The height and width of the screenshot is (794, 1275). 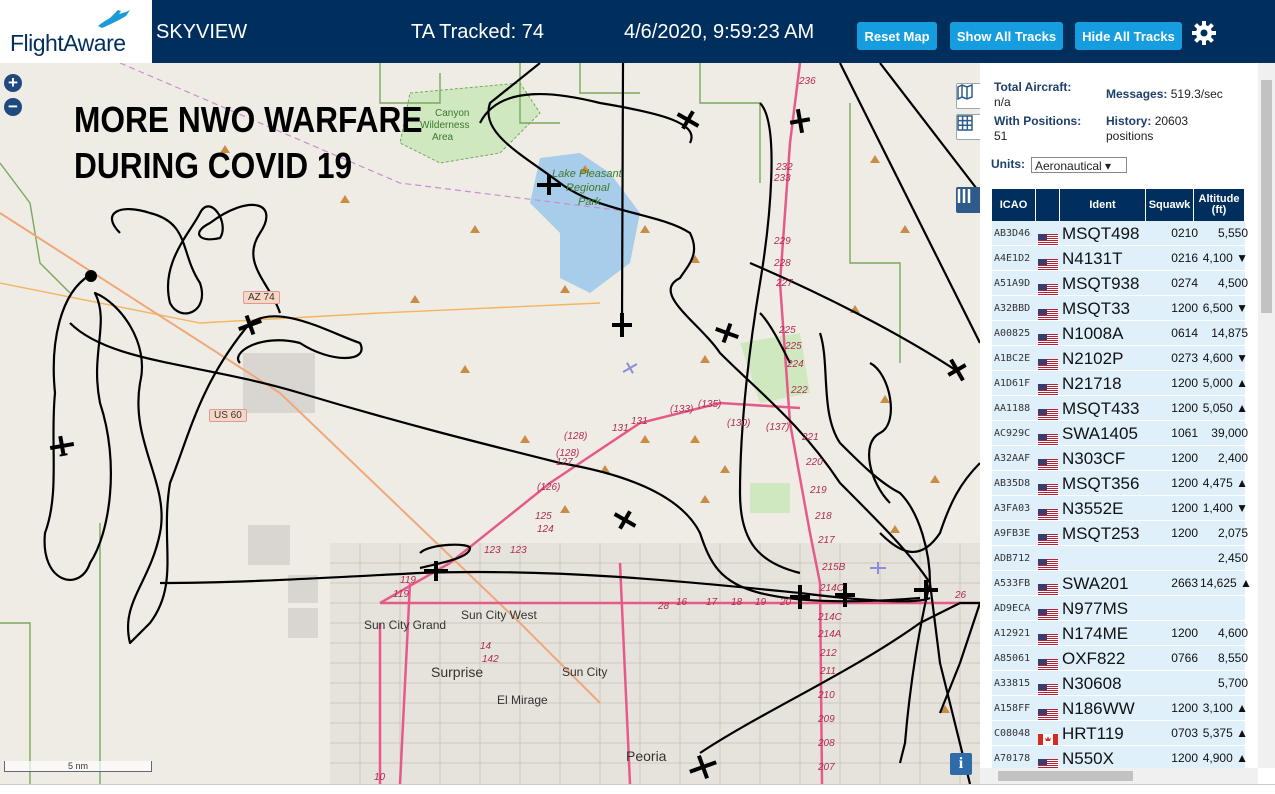 I want to click on canada-flag-icon, so click(x=1048, y=736).